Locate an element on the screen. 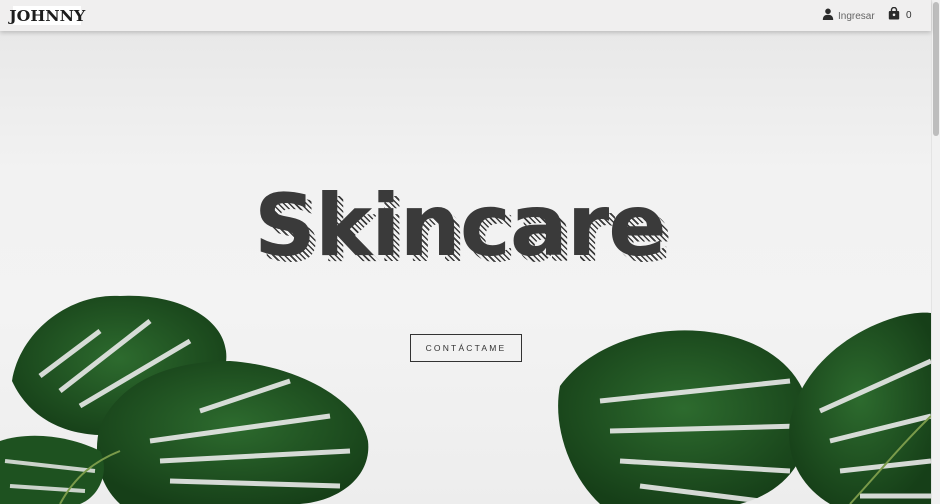  site-logo: JOHNNY is located at coordinates (47, 15).